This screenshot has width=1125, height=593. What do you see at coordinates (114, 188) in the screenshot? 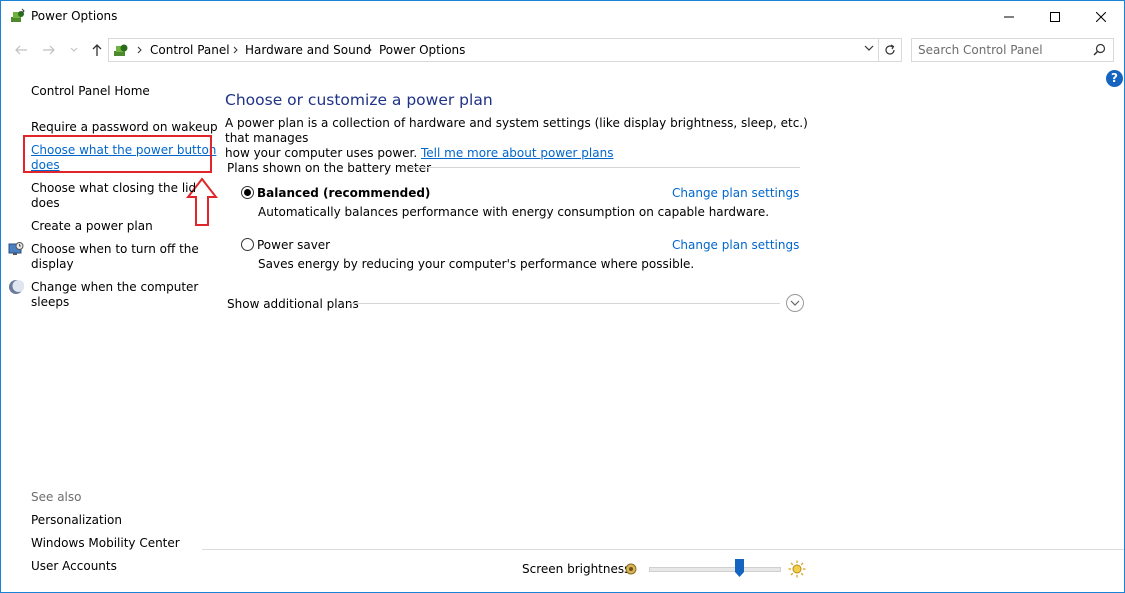
I see `sidebar-item-label: Choose what closing the lid` at bounding box center [114, 188].